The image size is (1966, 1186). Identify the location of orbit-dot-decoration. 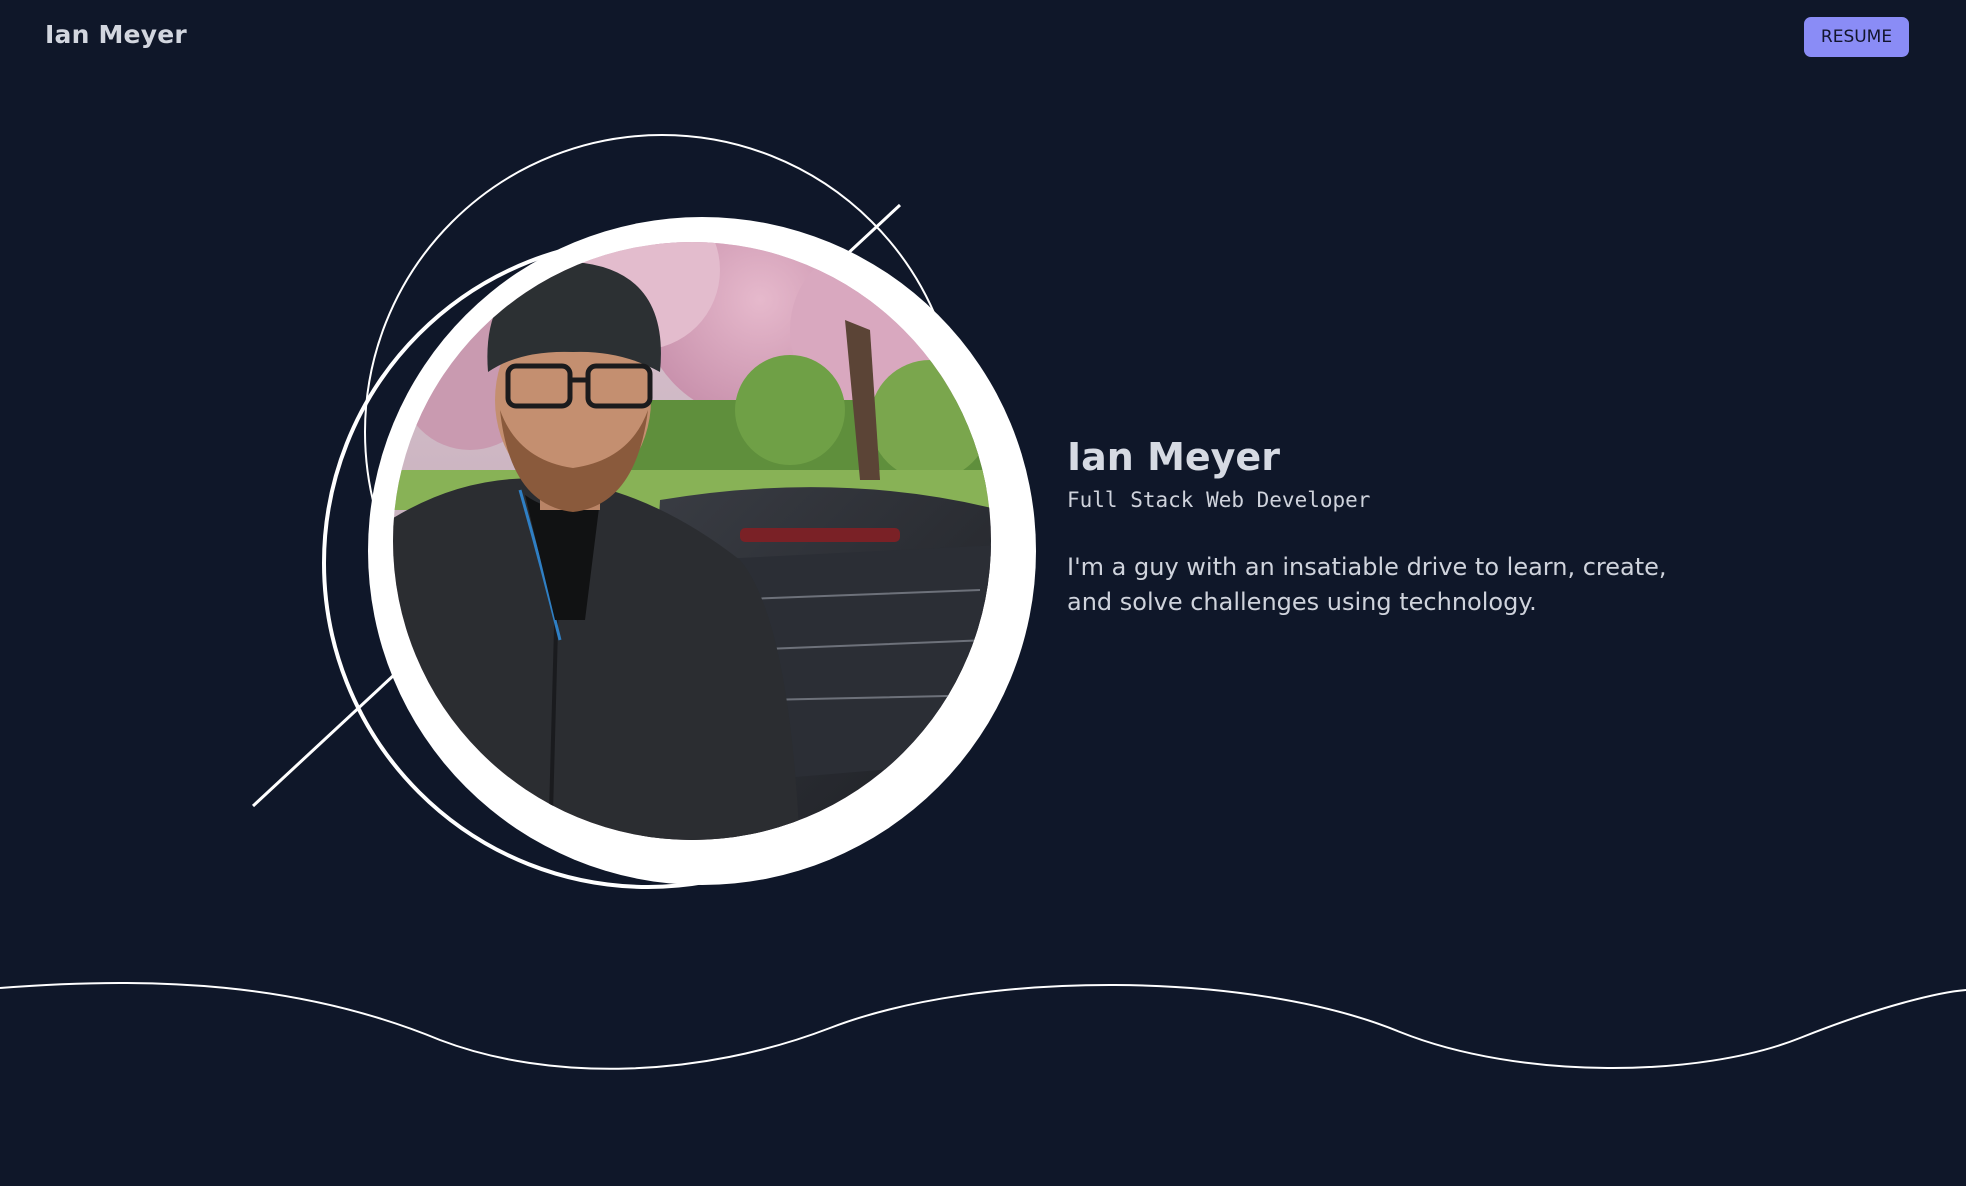
(646, 862).